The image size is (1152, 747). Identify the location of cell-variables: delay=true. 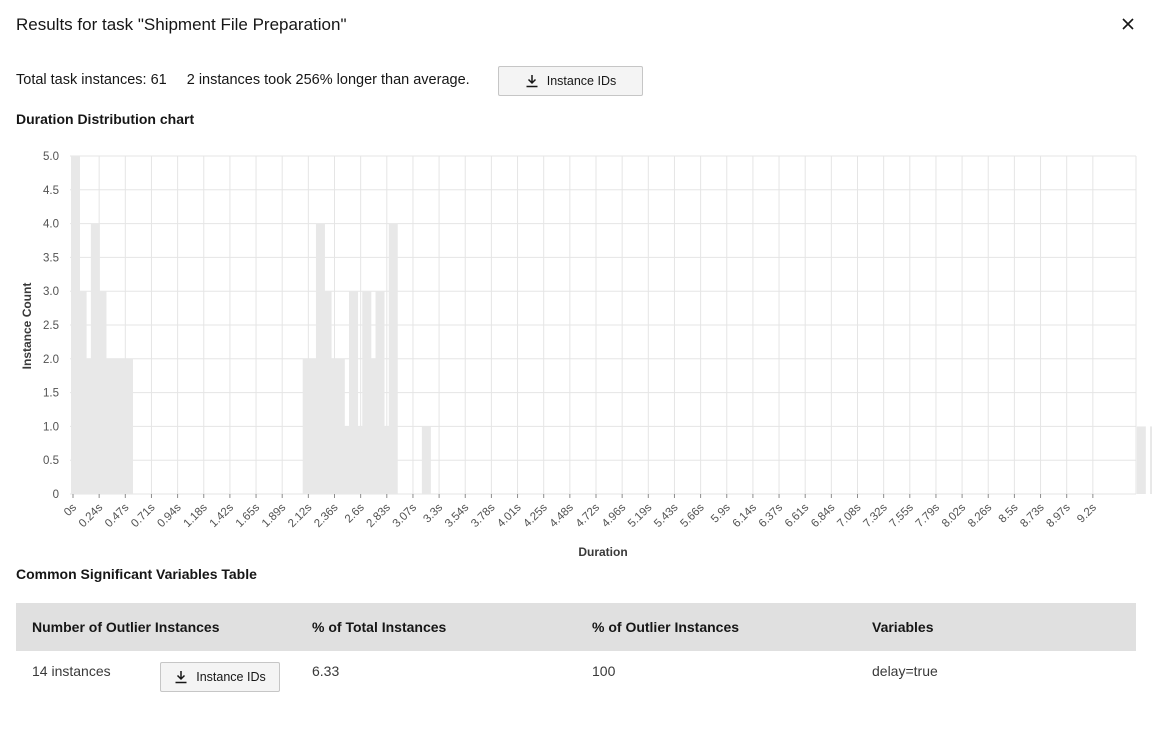
(905, 671).